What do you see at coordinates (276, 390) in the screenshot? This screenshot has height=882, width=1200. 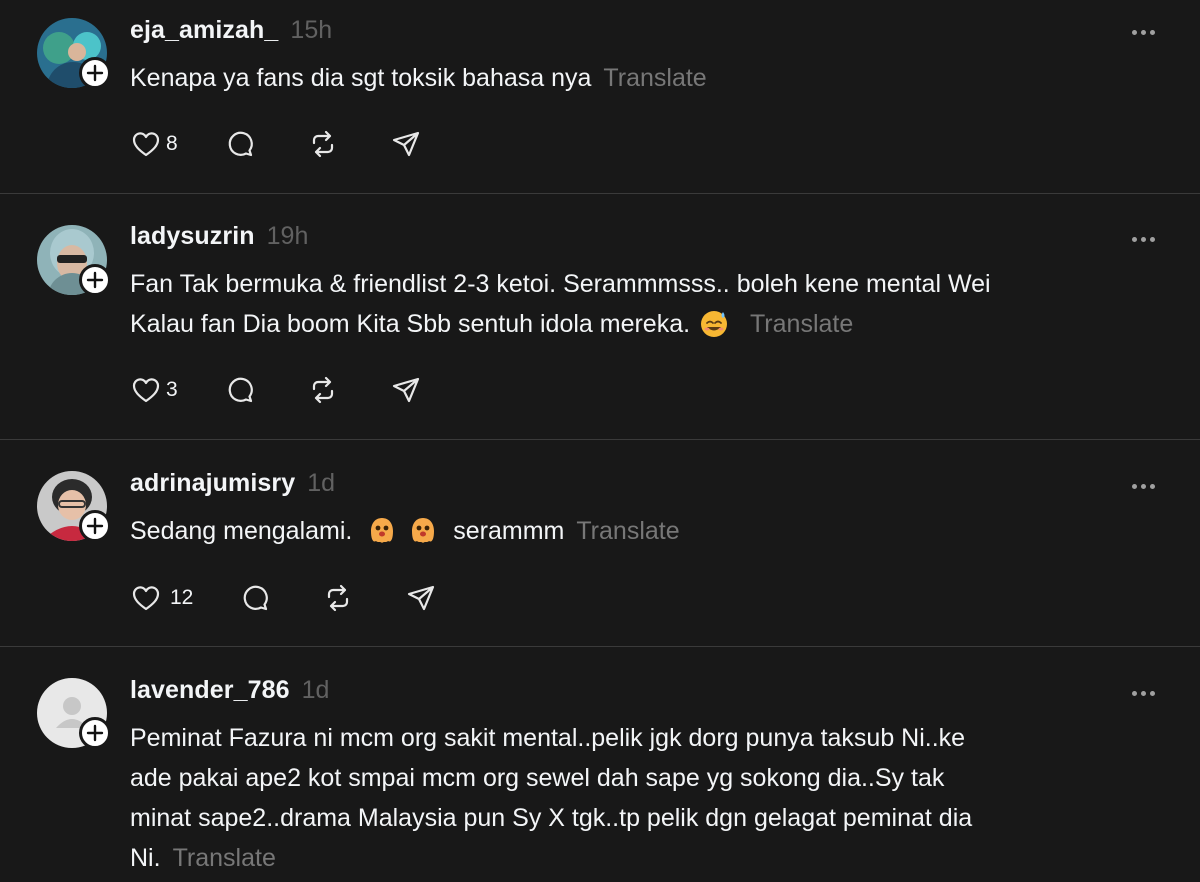 I see `action-bar: 3` at bounding box center [276, 390].